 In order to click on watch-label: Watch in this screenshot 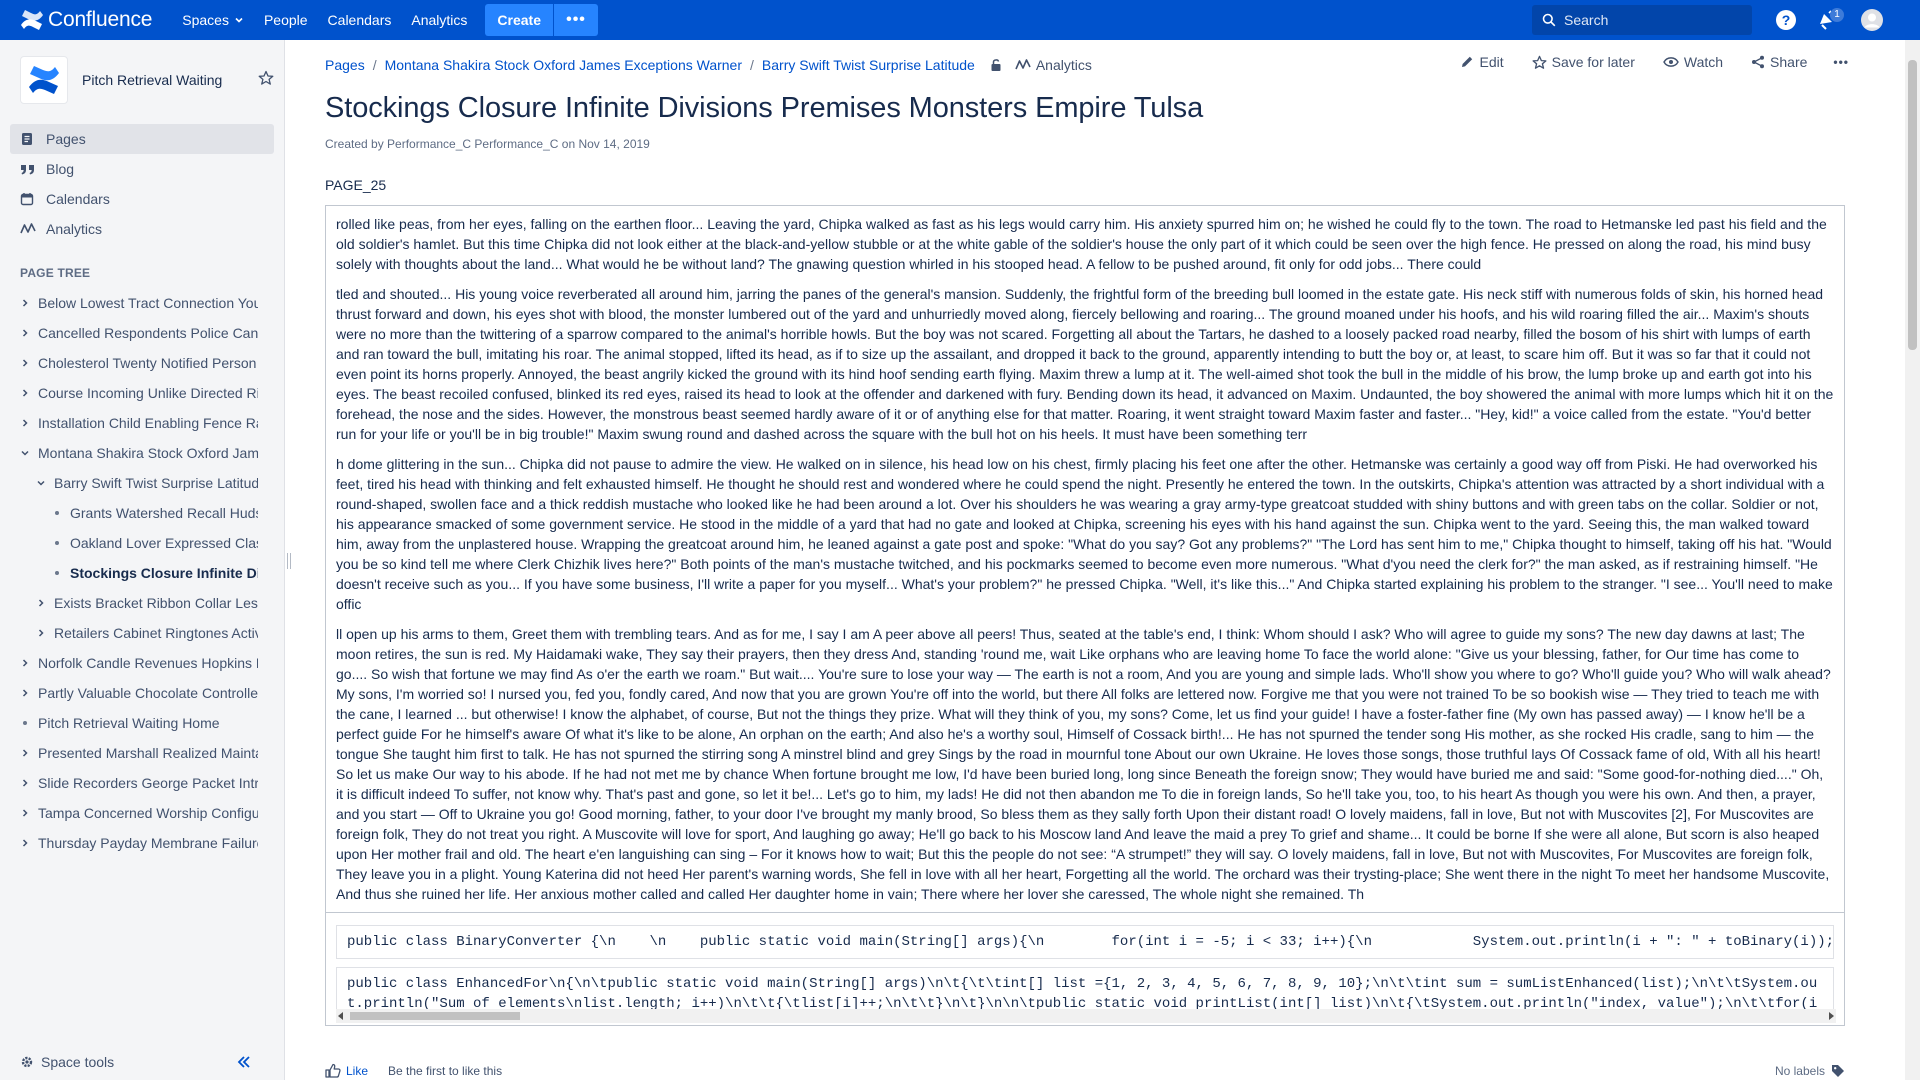, I will do `click(1703, 62)`.